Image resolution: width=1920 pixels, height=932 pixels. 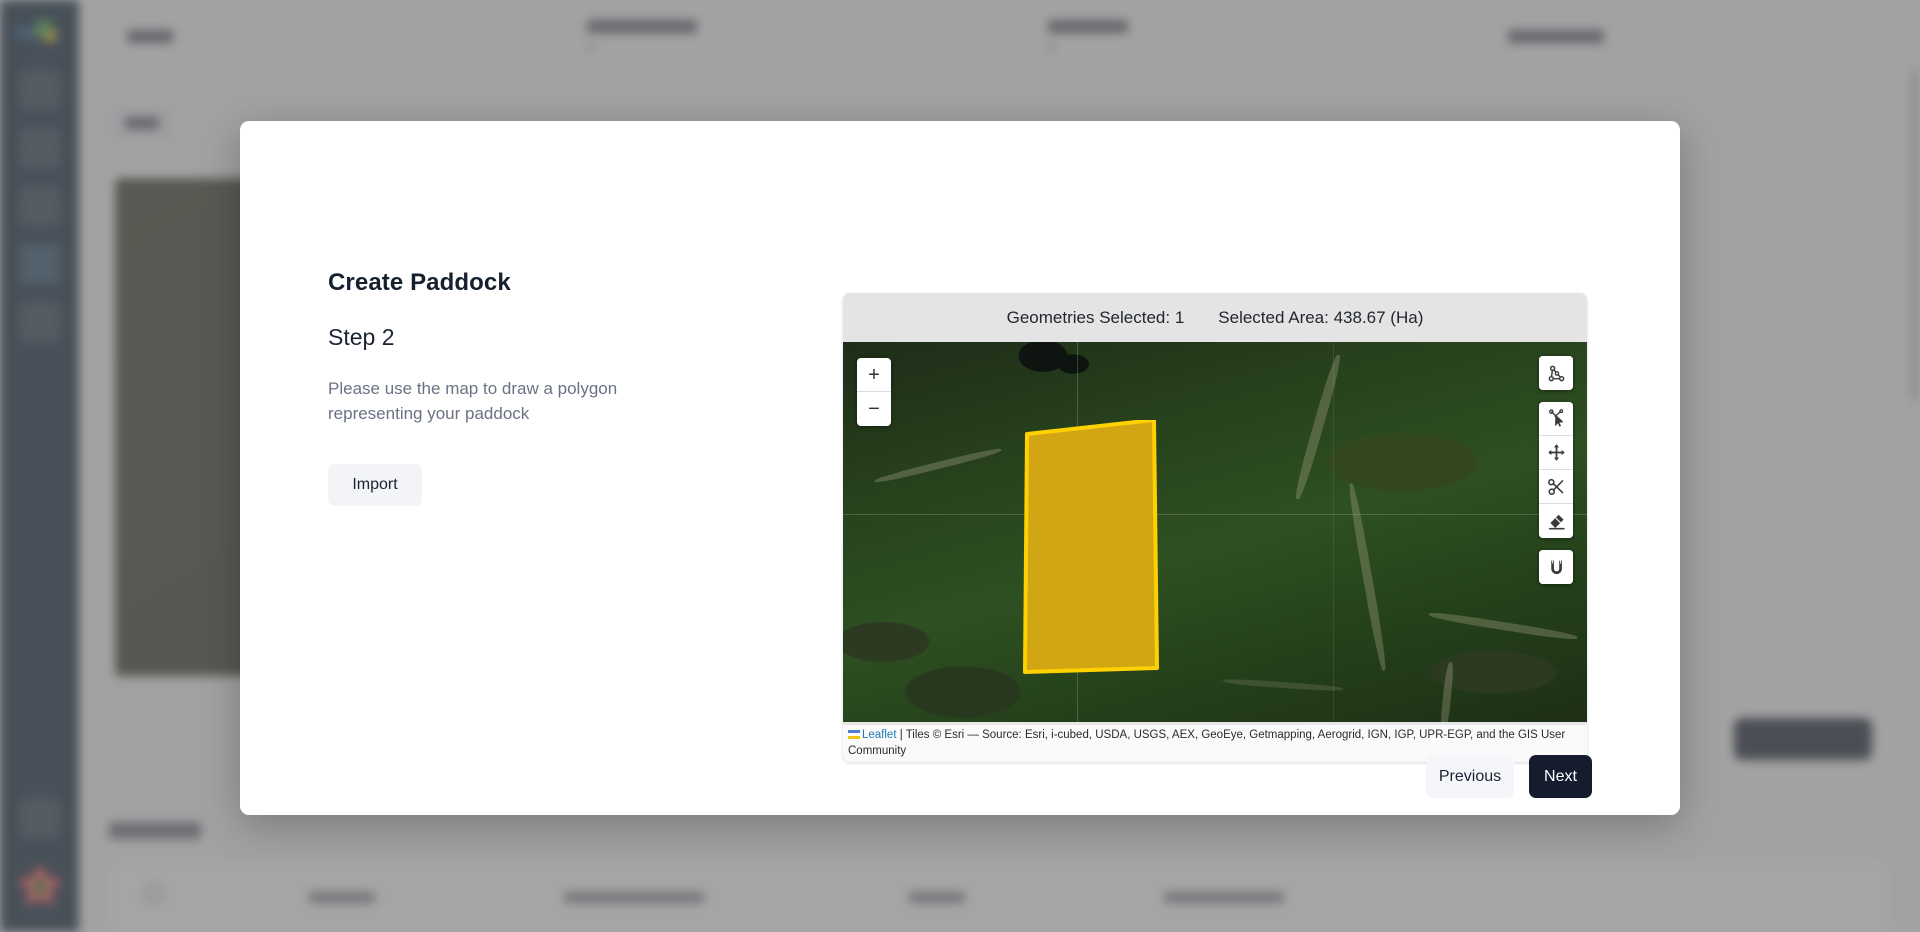 What do you see at coordinates (874, 375) in the screenshot?
I see `zoom-in-button: +` at bounding box center [874, 375].